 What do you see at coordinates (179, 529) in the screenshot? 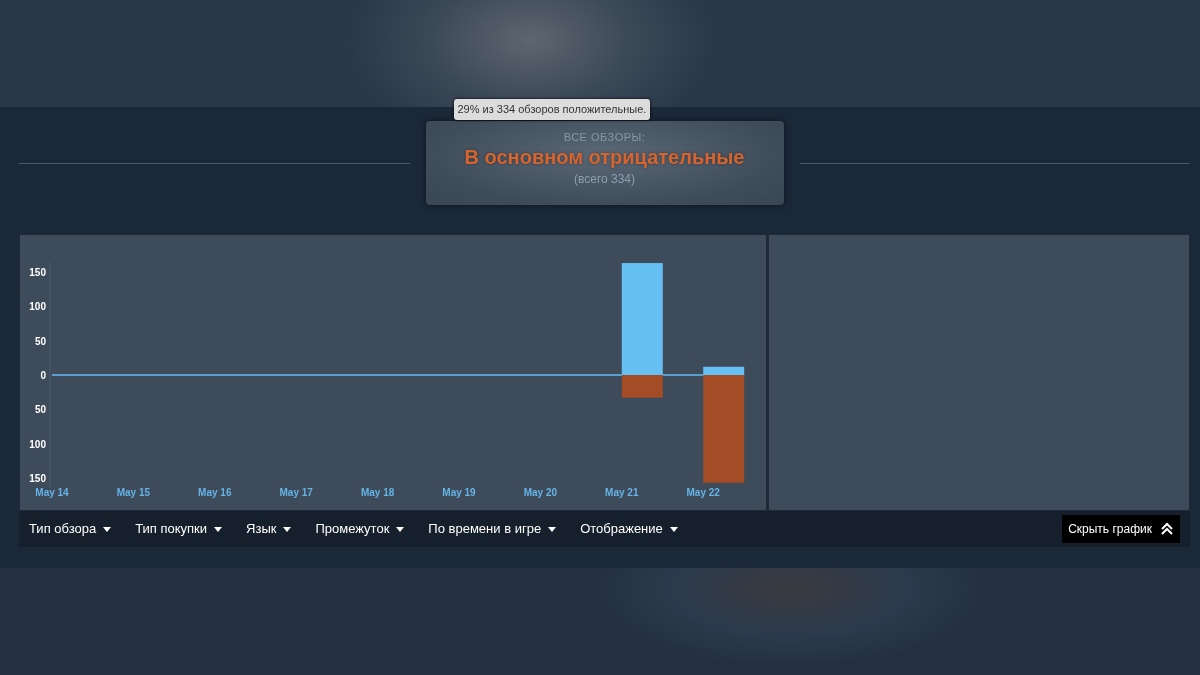
I see `filter-dropdown: Тип покупки` at bounding box center [179, 529].